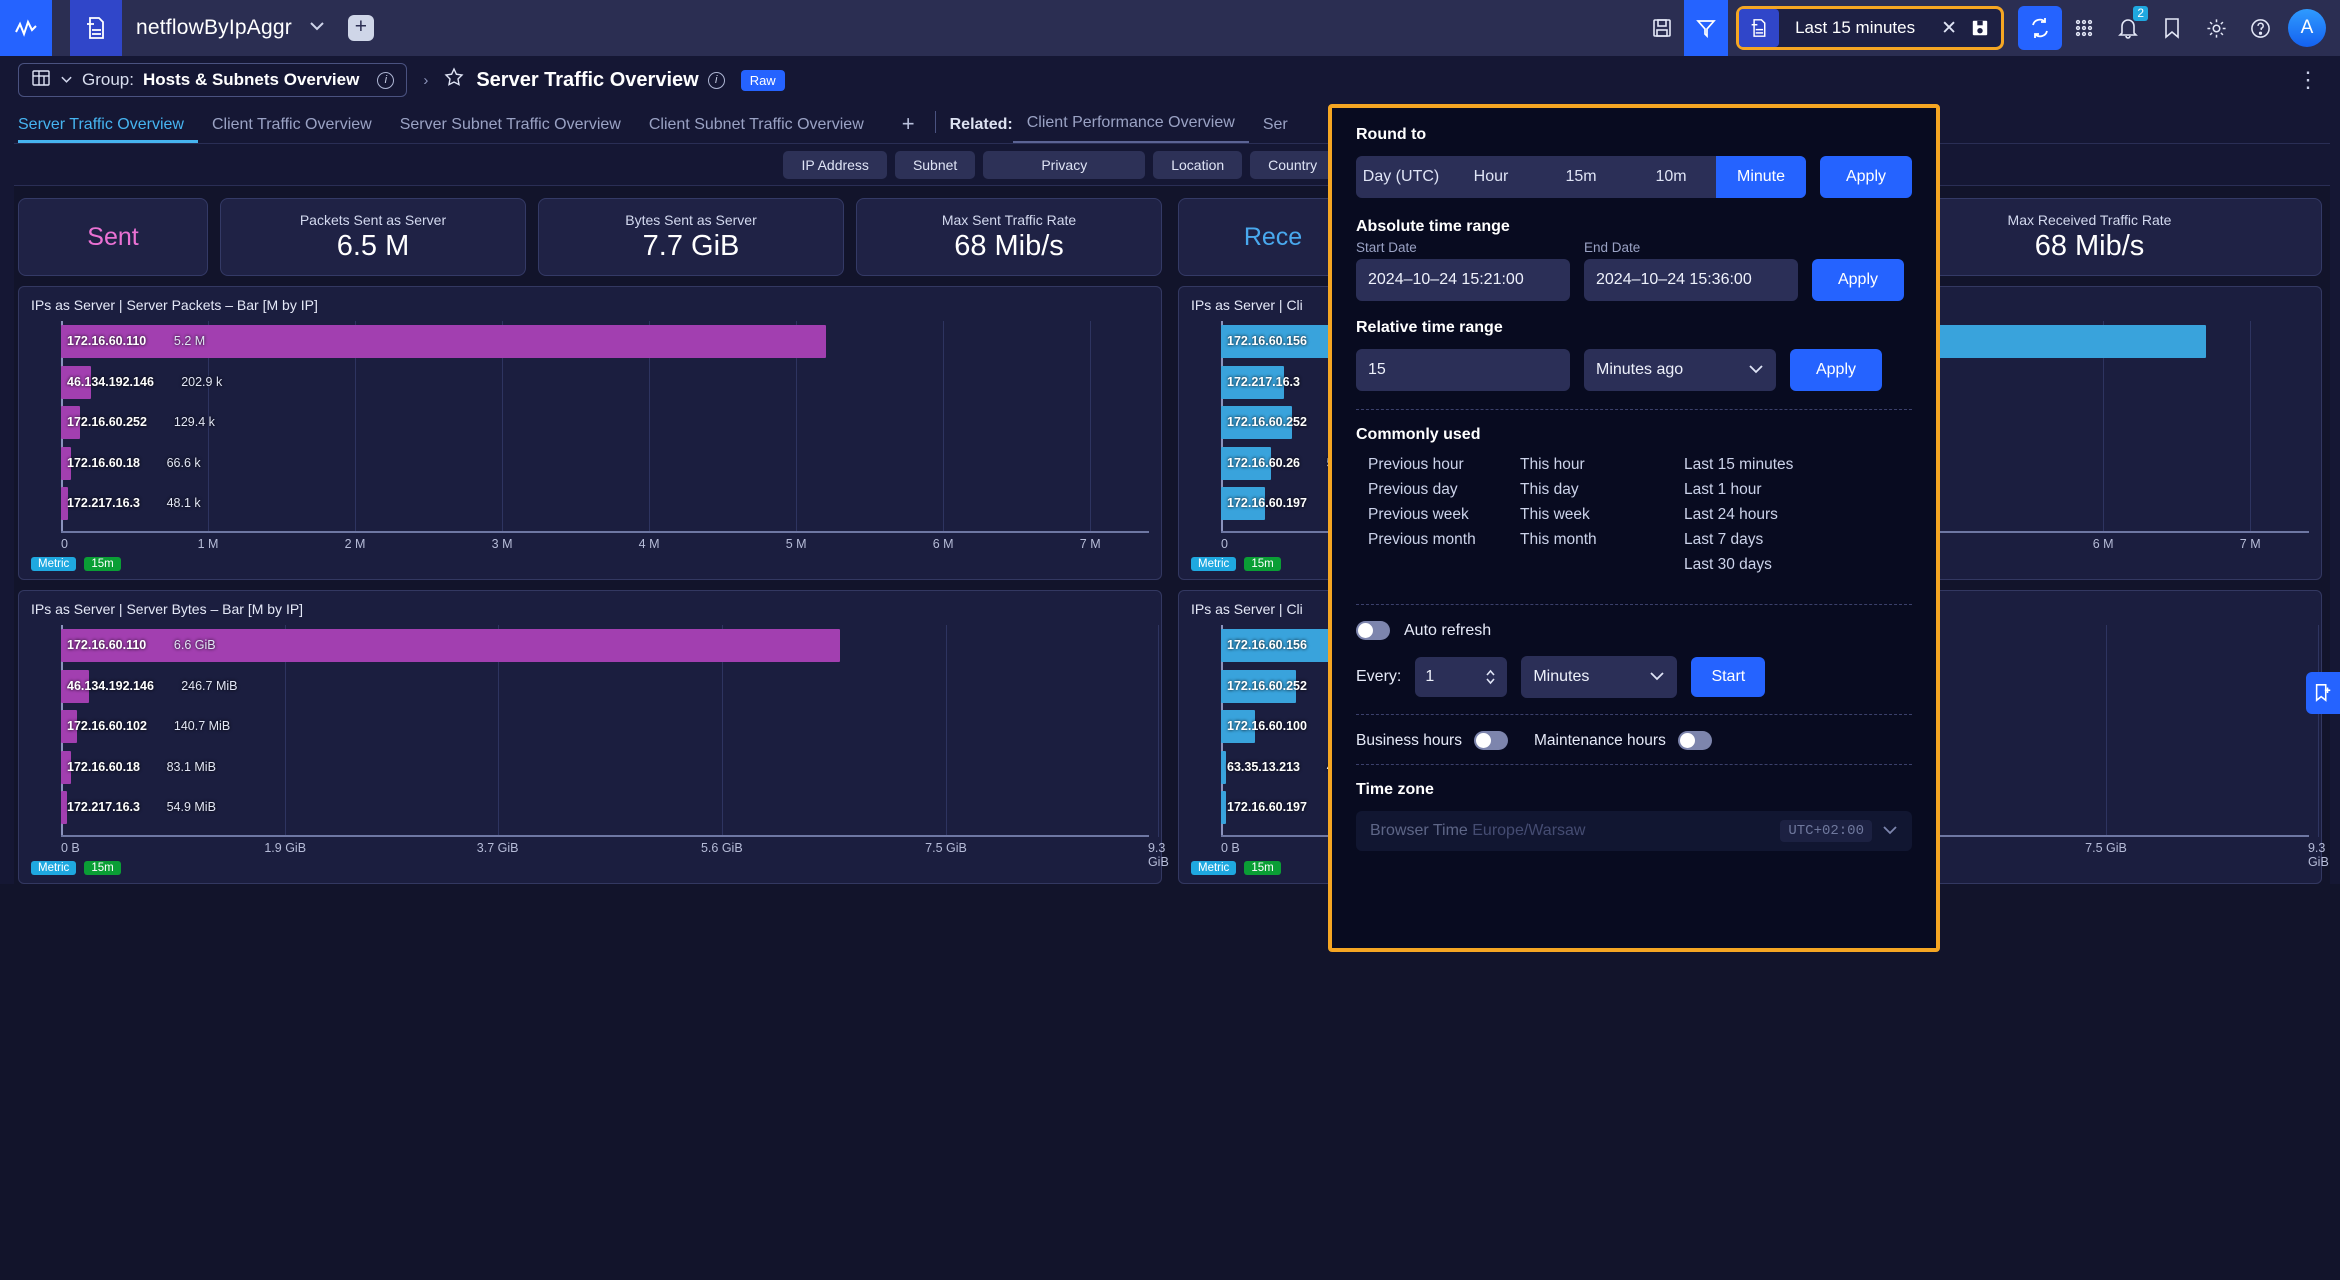 The height and width of the screenshot is (1280, 2340). I want to click on bar-row: 172.16.60.18 83.1 MiB, so click(605, 767).